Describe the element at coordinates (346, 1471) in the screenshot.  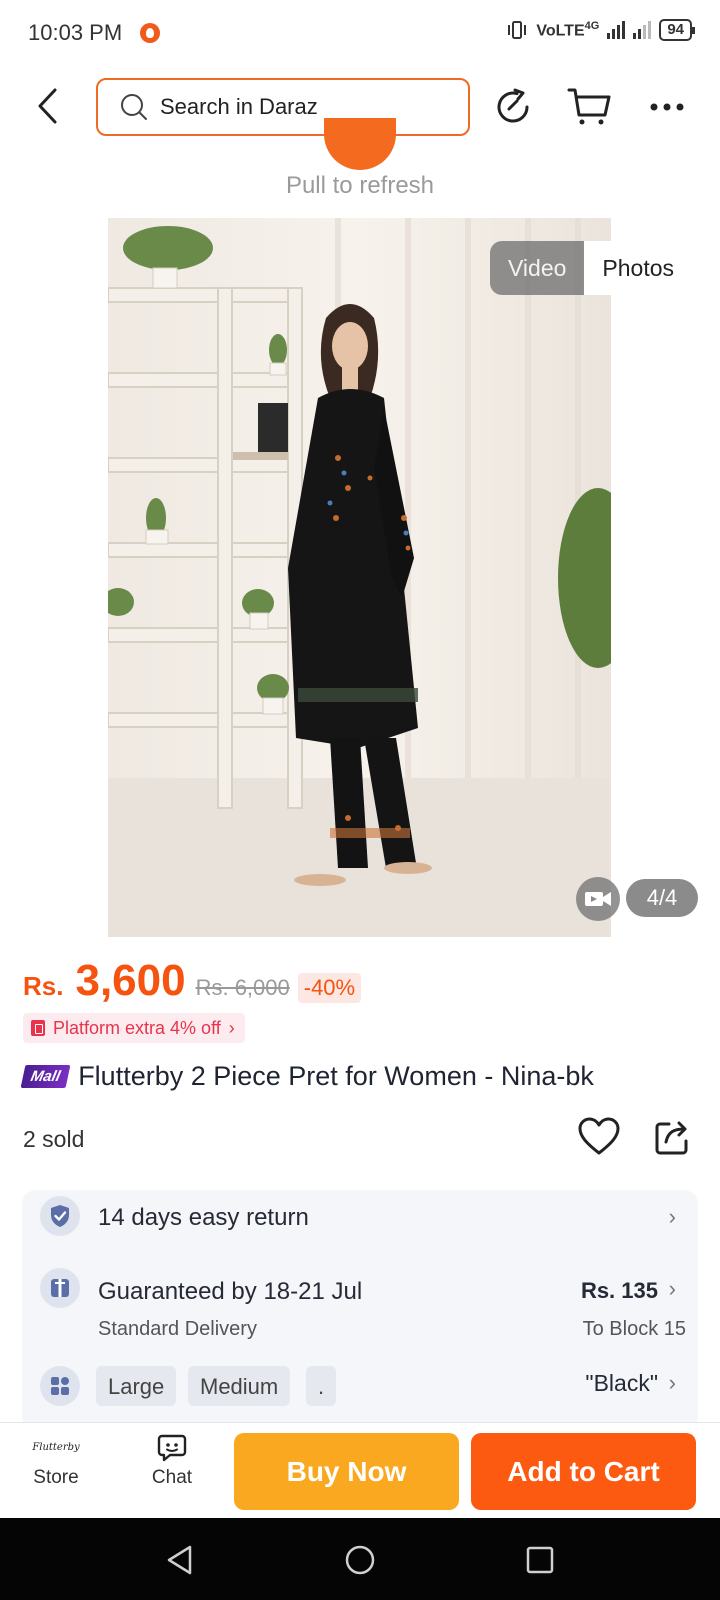
I see `buy-now-button: Buy Now` at that location.